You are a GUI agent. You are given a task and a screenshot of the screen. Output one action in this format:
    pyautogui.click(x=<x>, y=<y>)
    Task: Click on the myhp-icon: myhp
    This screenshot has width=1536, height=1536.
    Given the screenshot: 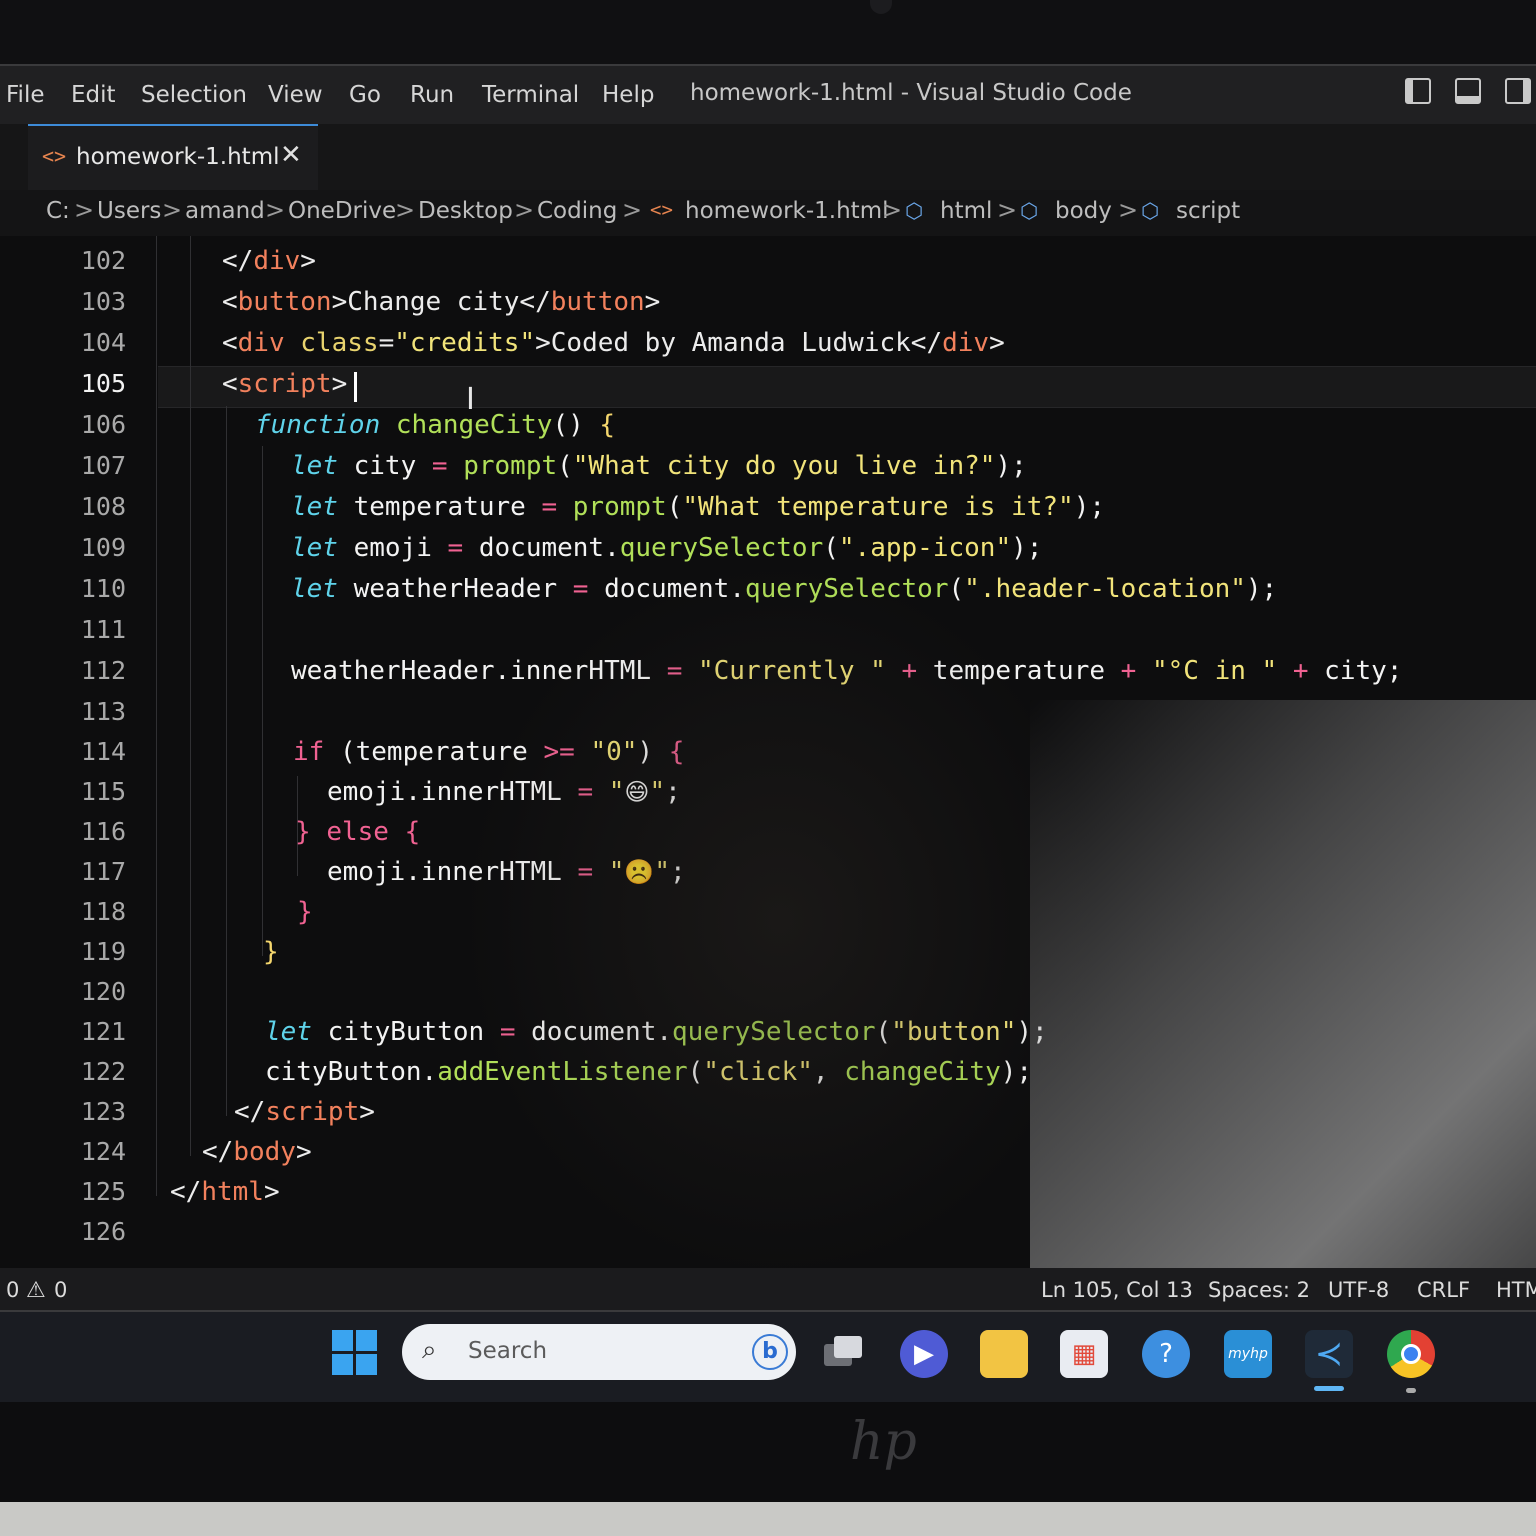 What is the action you would take?
    pyautogui.click(x=1248, y=1354)
    